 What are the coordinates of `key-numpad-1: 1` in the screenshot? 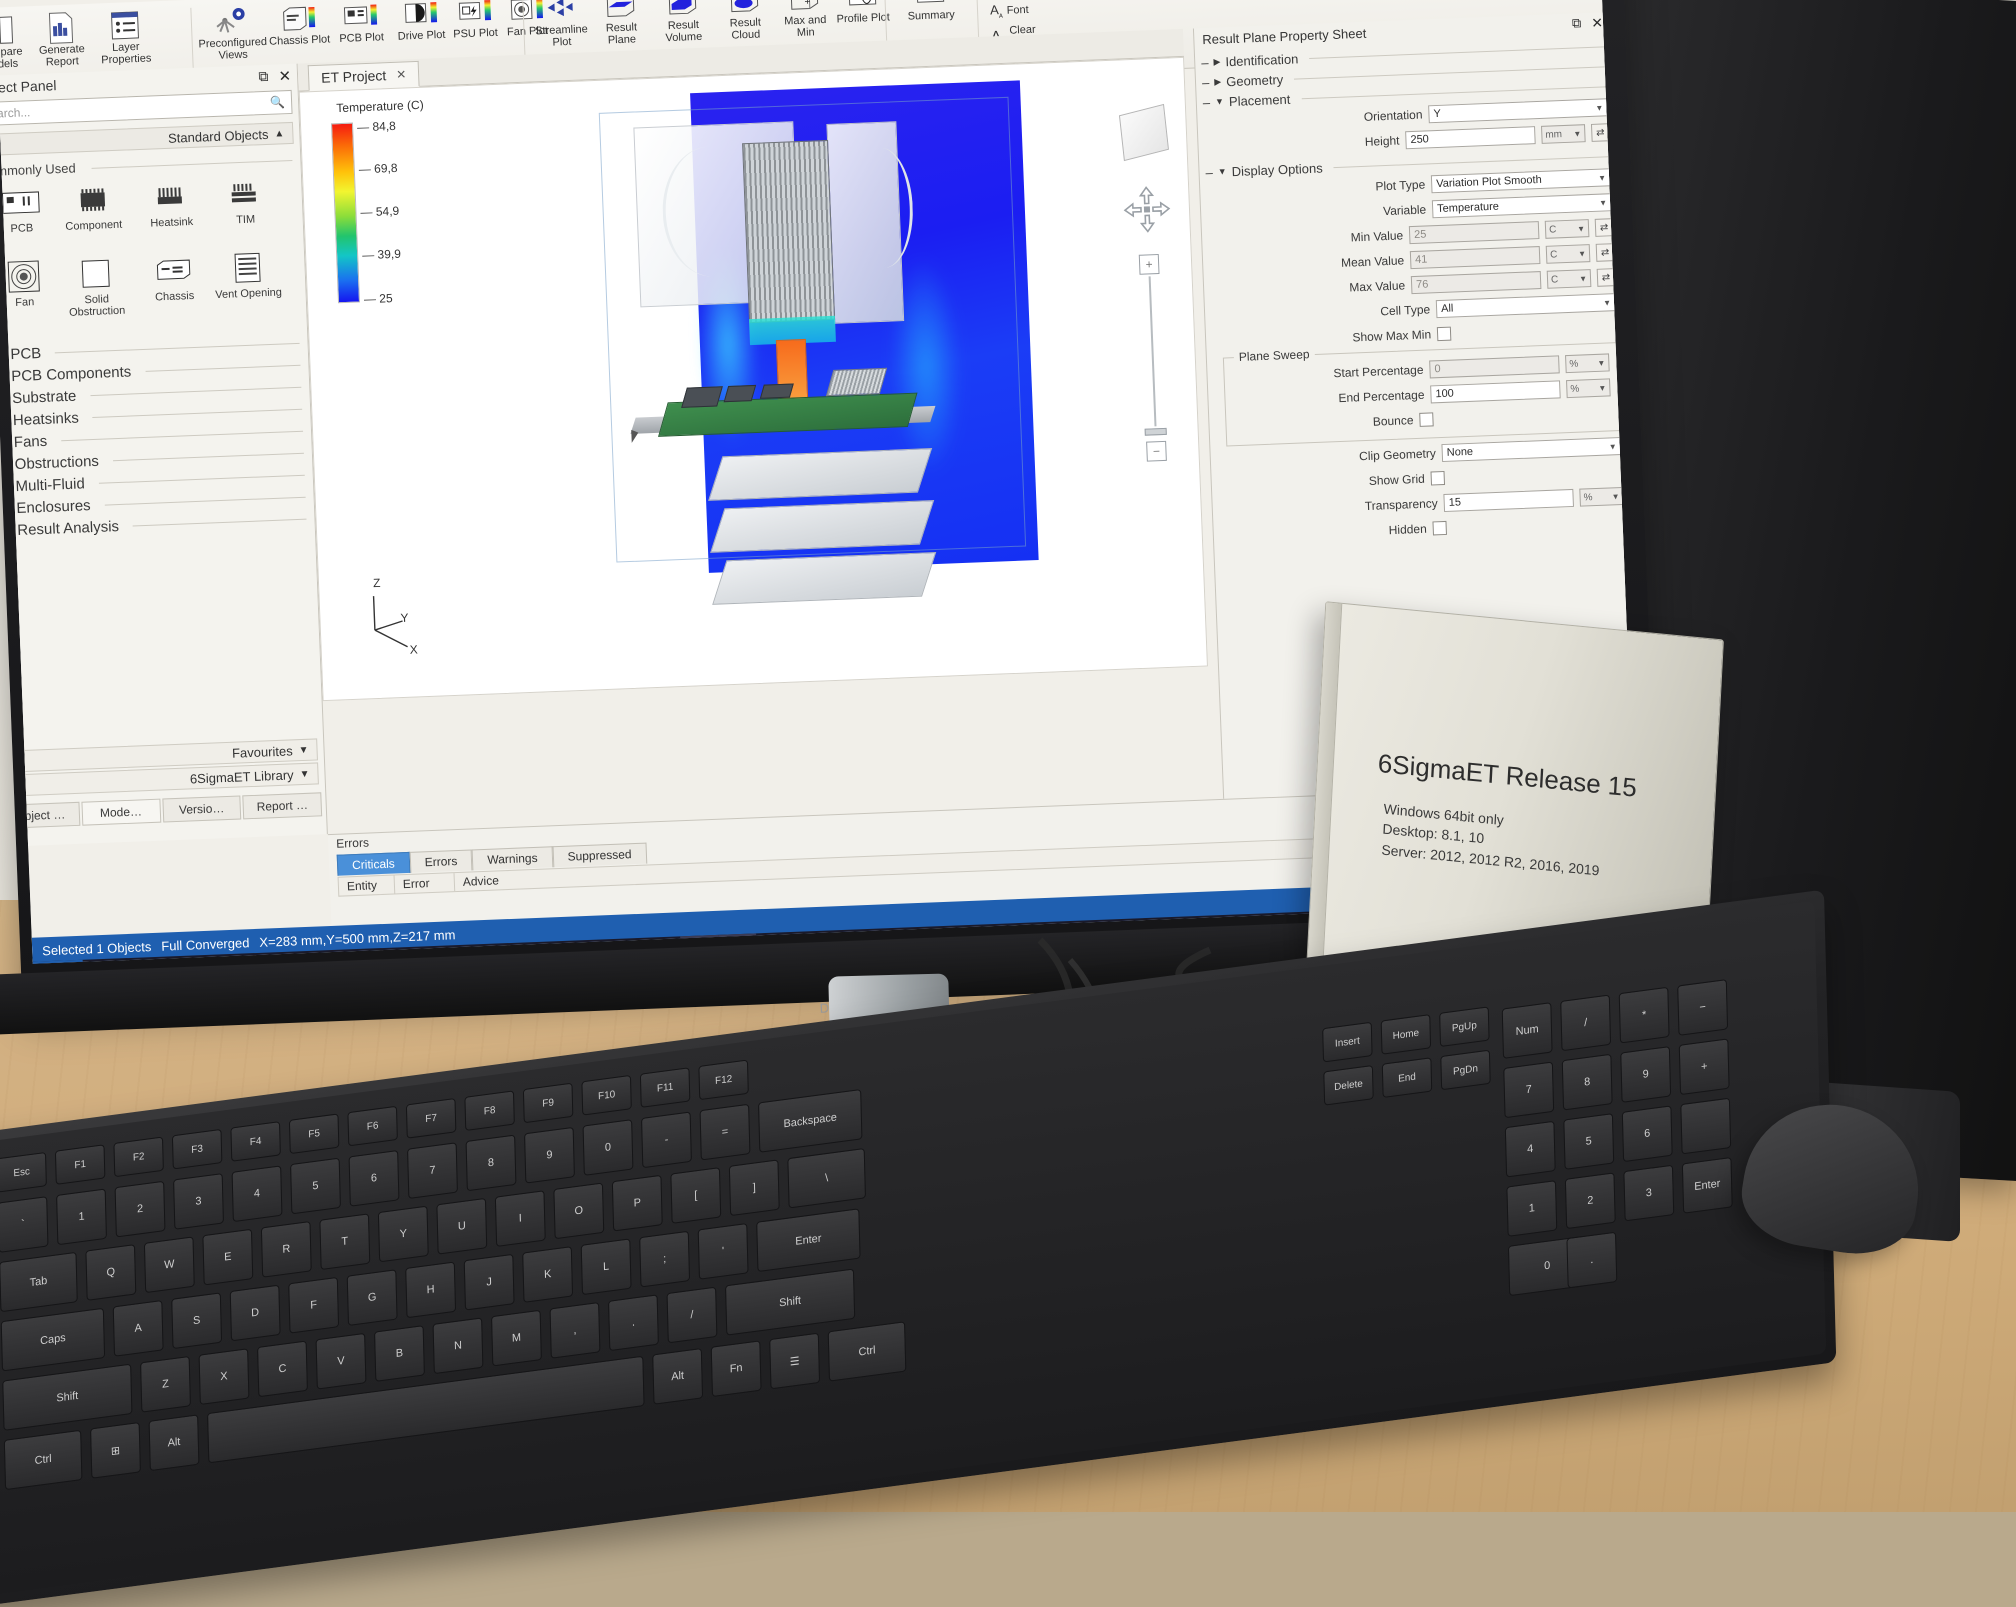 It's located at (1532, 1208).